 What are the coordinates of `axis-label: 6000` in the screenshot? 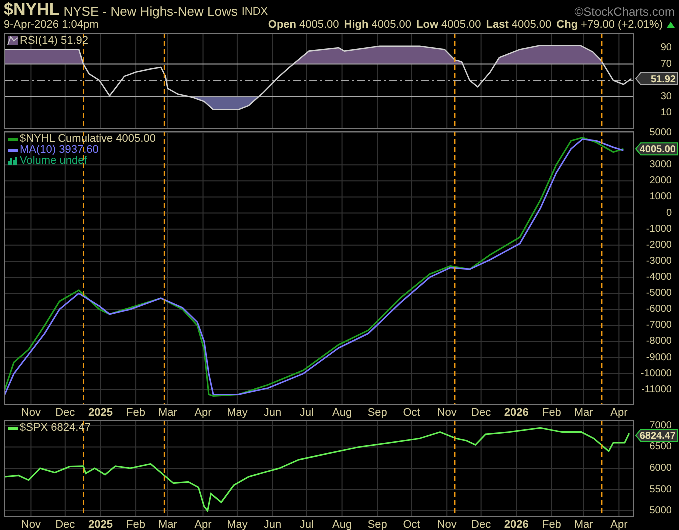 It's located at (661, 468).